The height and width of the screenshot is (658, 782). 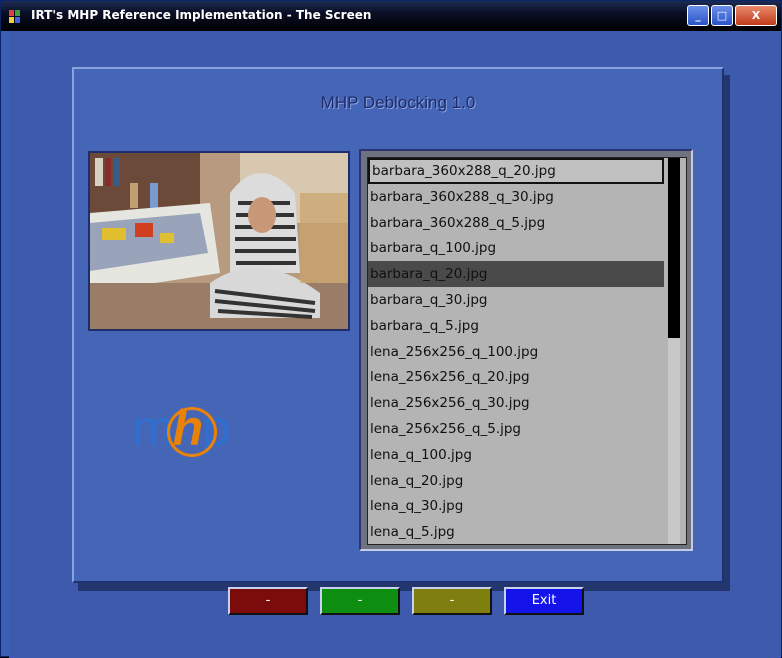 What do you see at coordinates (756, 15) in the screenshot?
I see `close-button: X` at bounding box center [756, 15].